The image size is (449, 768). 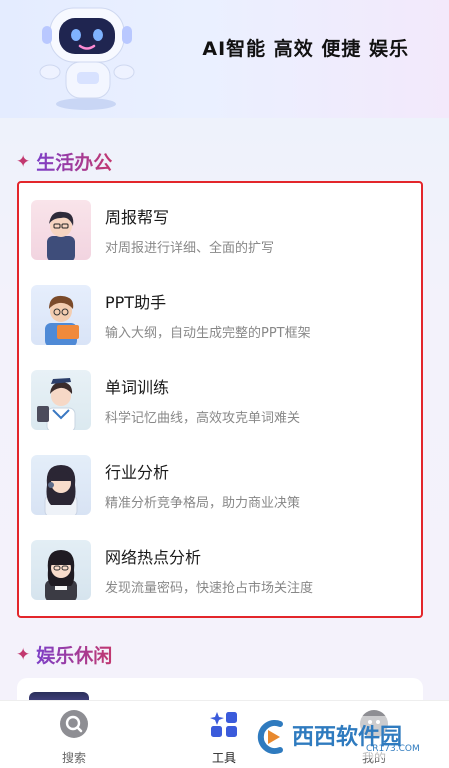 What do you see at coordinates (203, 503) in the screenshot?
I see `item-description: 精准分析竞争格局，助力商业决策` at bounding box center [203, 503].